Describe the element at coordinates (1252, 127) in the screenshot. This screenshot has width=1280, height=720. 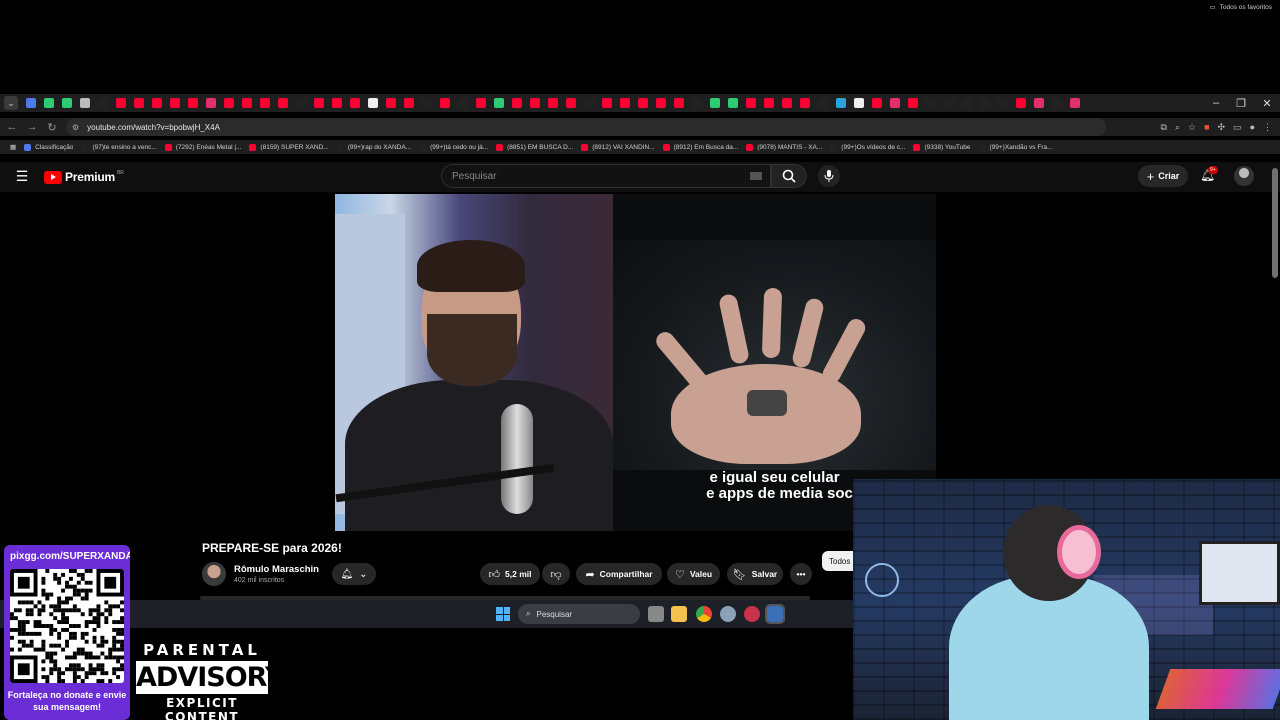
I see `profile-icon: ●` at that location.